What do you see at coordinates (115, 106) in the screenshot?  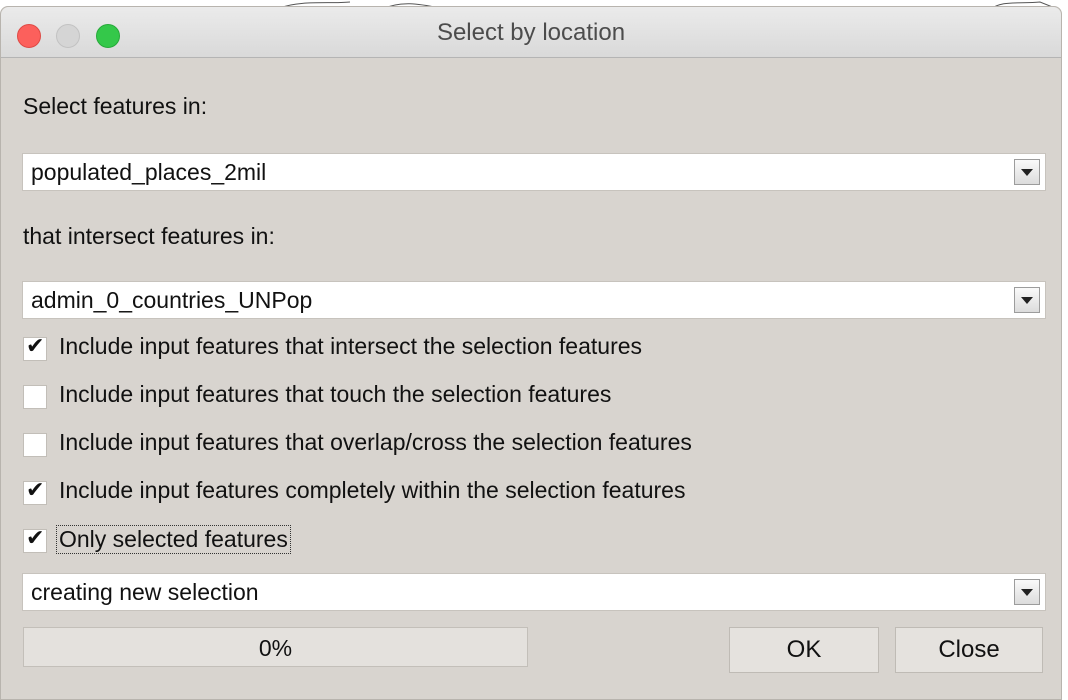 I see `select-features-label: Select features in:` at bounding box center [115, 106].